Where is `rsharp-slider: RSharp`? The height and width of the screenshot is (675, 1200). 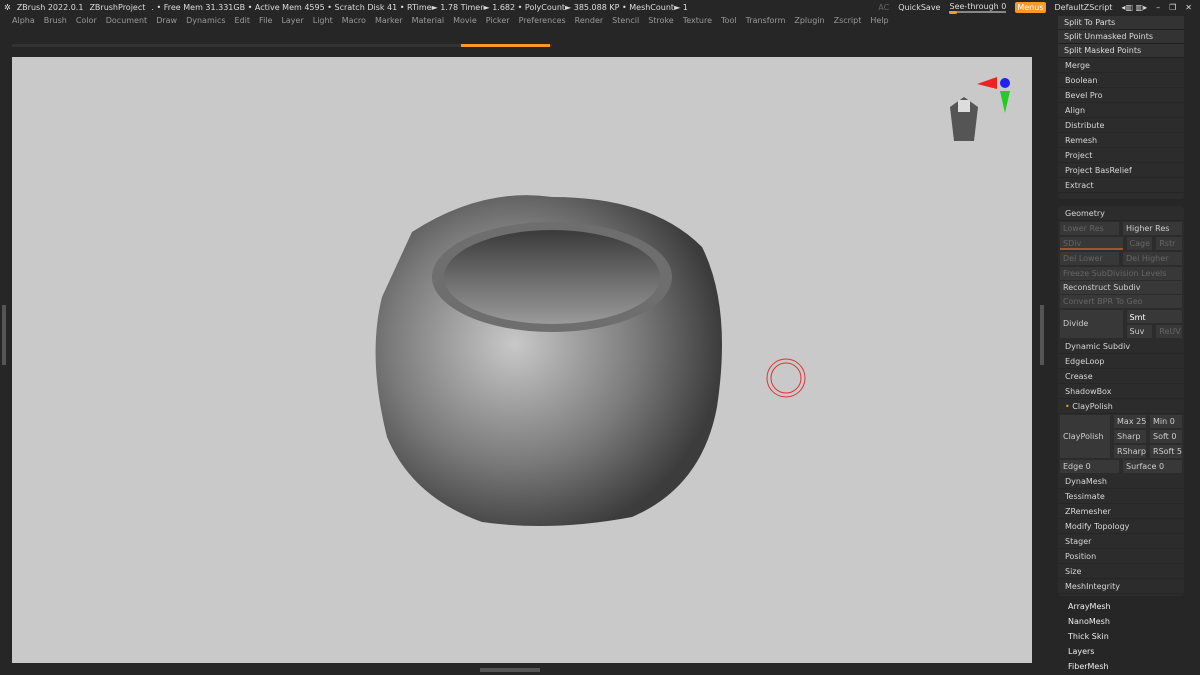 rsharp-slider: RSharp is located at coordinates (1130, 451).